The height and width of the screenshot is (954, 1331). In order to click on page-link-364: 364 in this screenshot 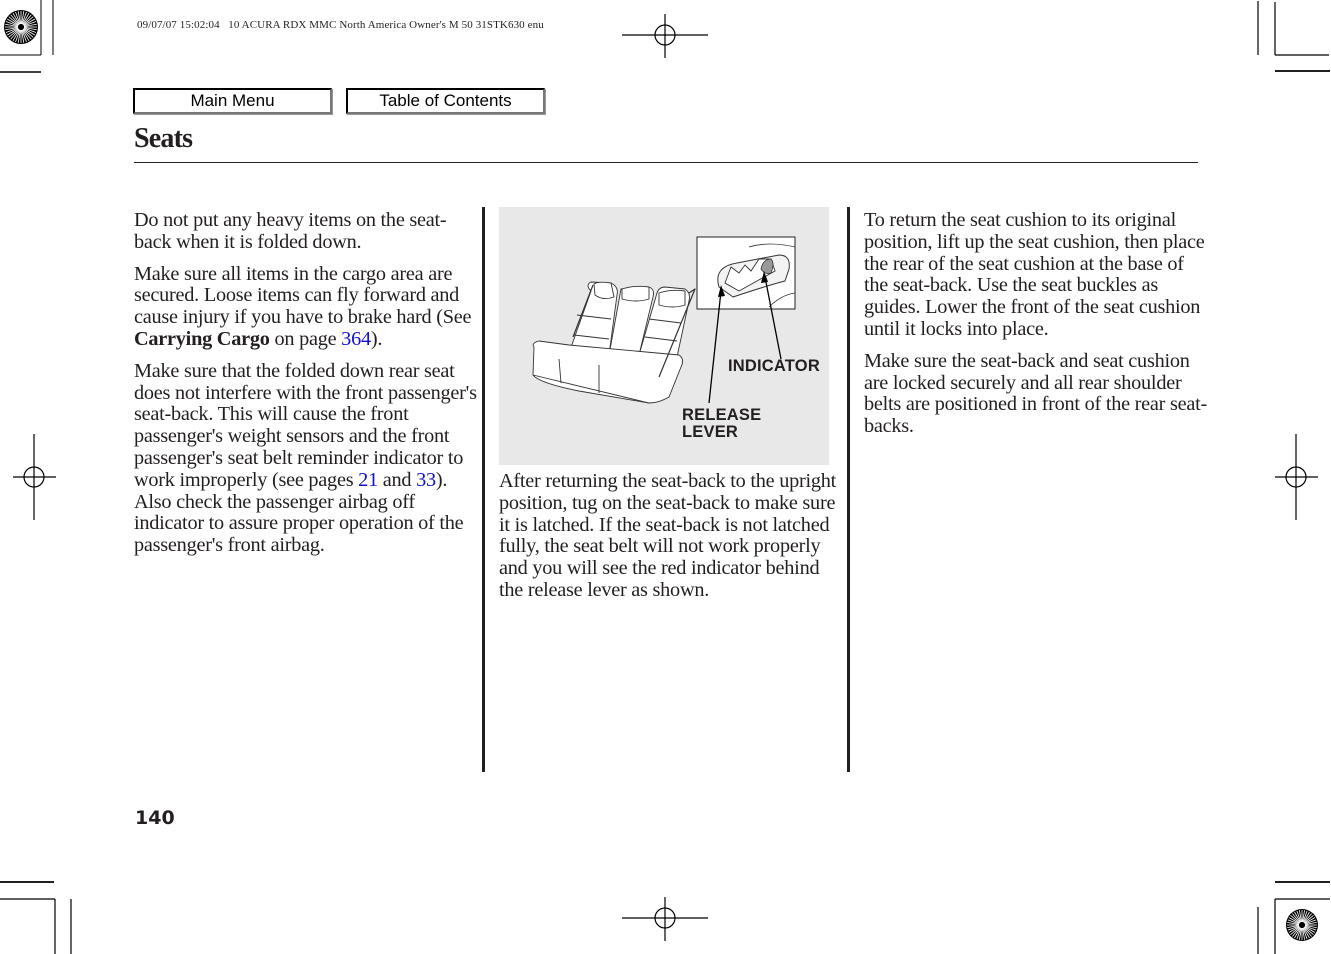, I will do `click(356, 339)`.